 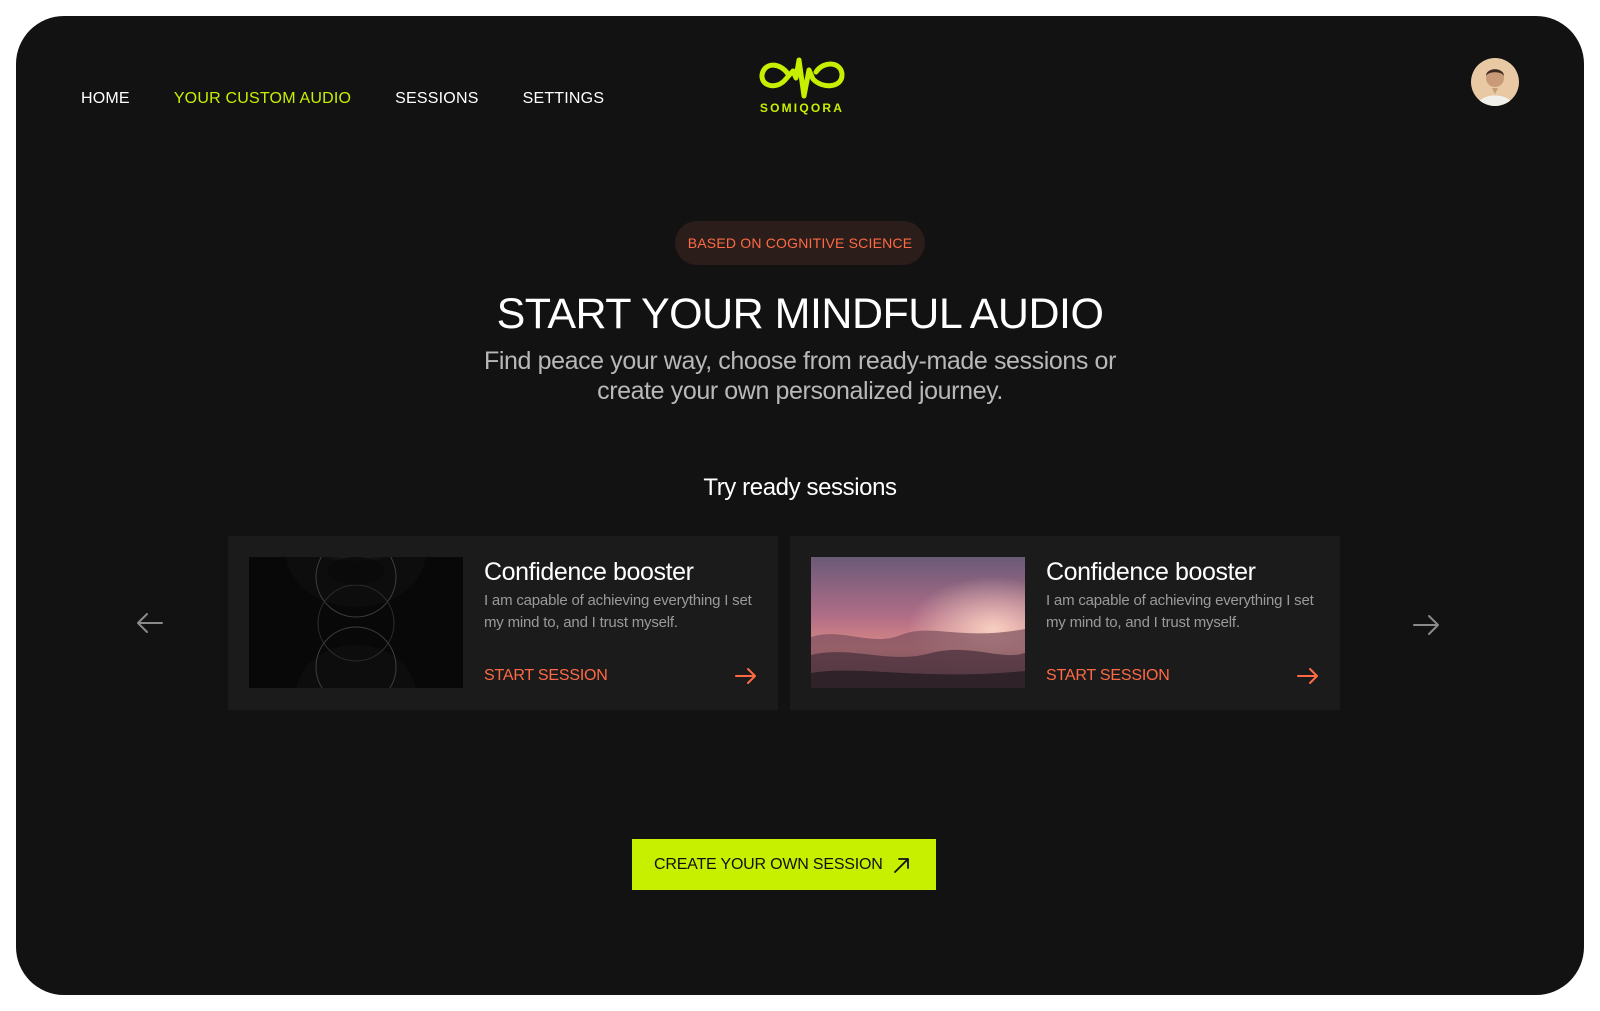 I want to click on main-nav: HOME YOUR CUSTOM AUDIO SESSIONS SETTINGS, so click(x=342, y=99).